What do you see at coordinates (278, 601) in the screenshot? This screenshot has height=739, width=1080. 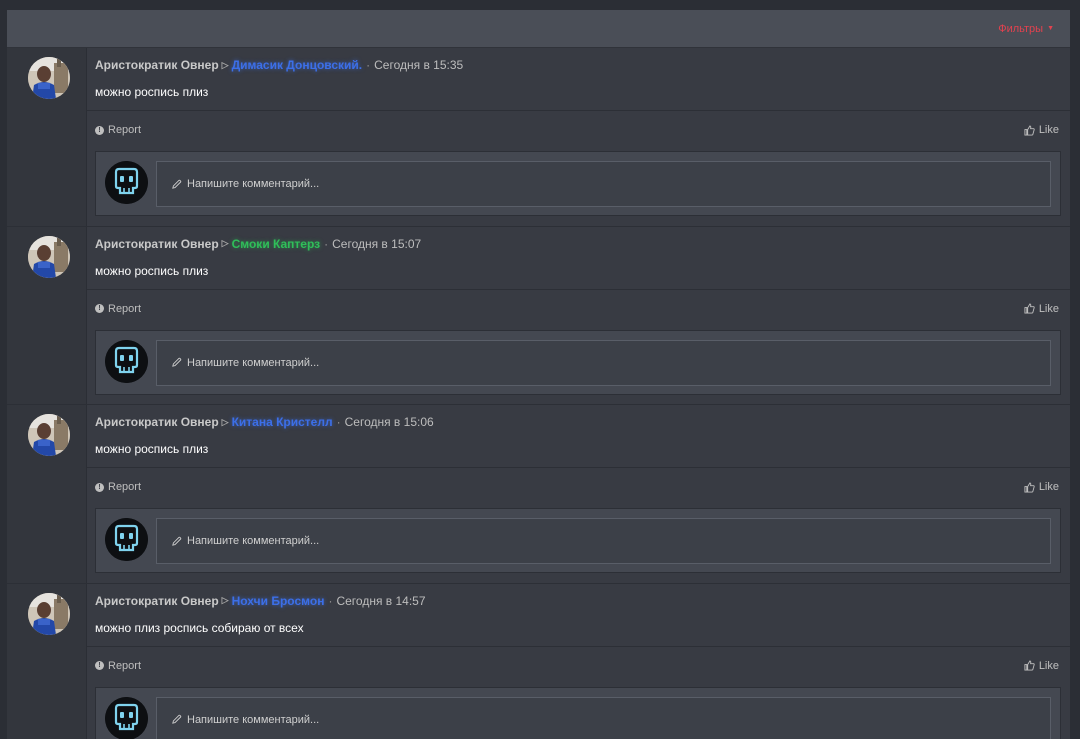 I see `recipient-link: Нохчи Бросмон` at bounding box center [278, 601].